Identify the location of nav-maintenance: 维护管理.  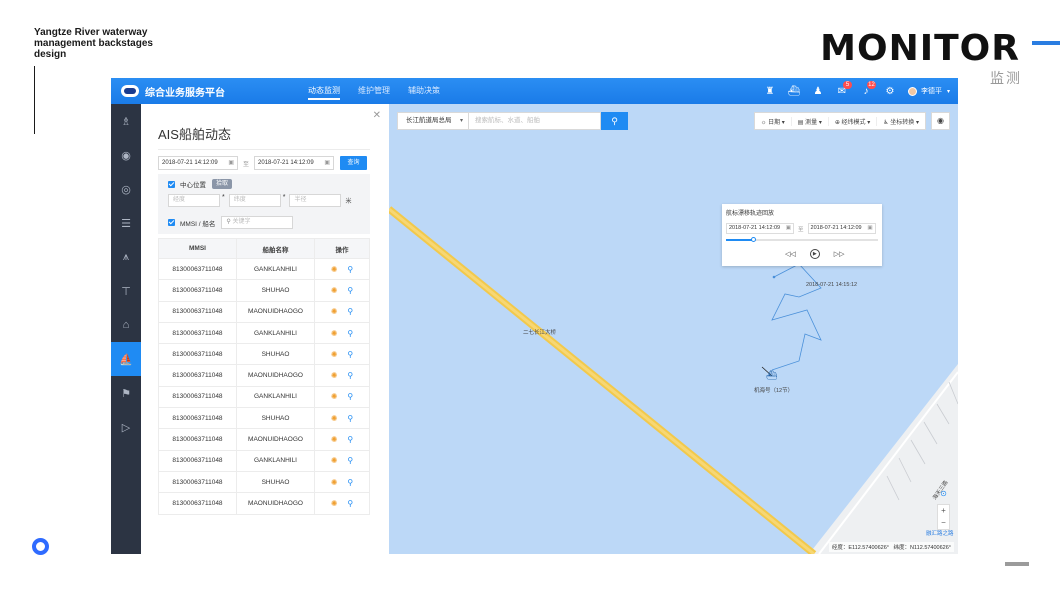
(374, 91).